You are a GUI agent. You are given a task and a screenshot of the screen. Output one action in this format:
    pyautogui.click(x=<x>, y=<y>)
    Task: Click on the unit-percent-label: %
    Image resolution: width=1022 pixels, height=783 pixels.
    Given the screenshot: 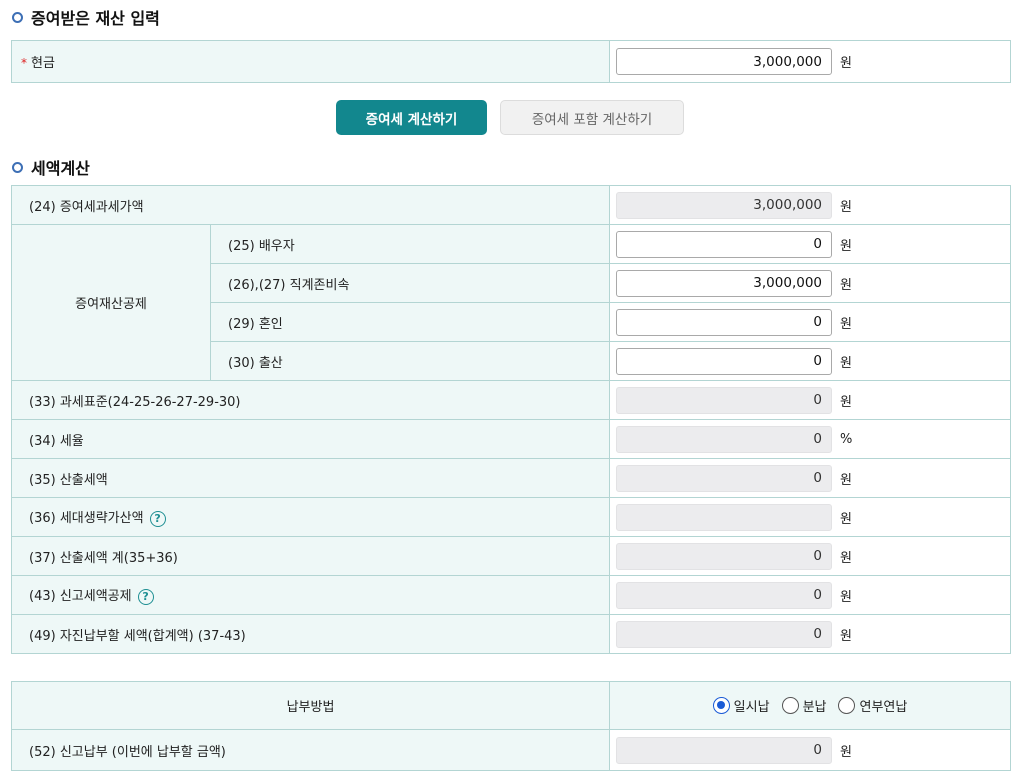 What is the action you would take?
    pyautogui.click(x=846, y=439)
    